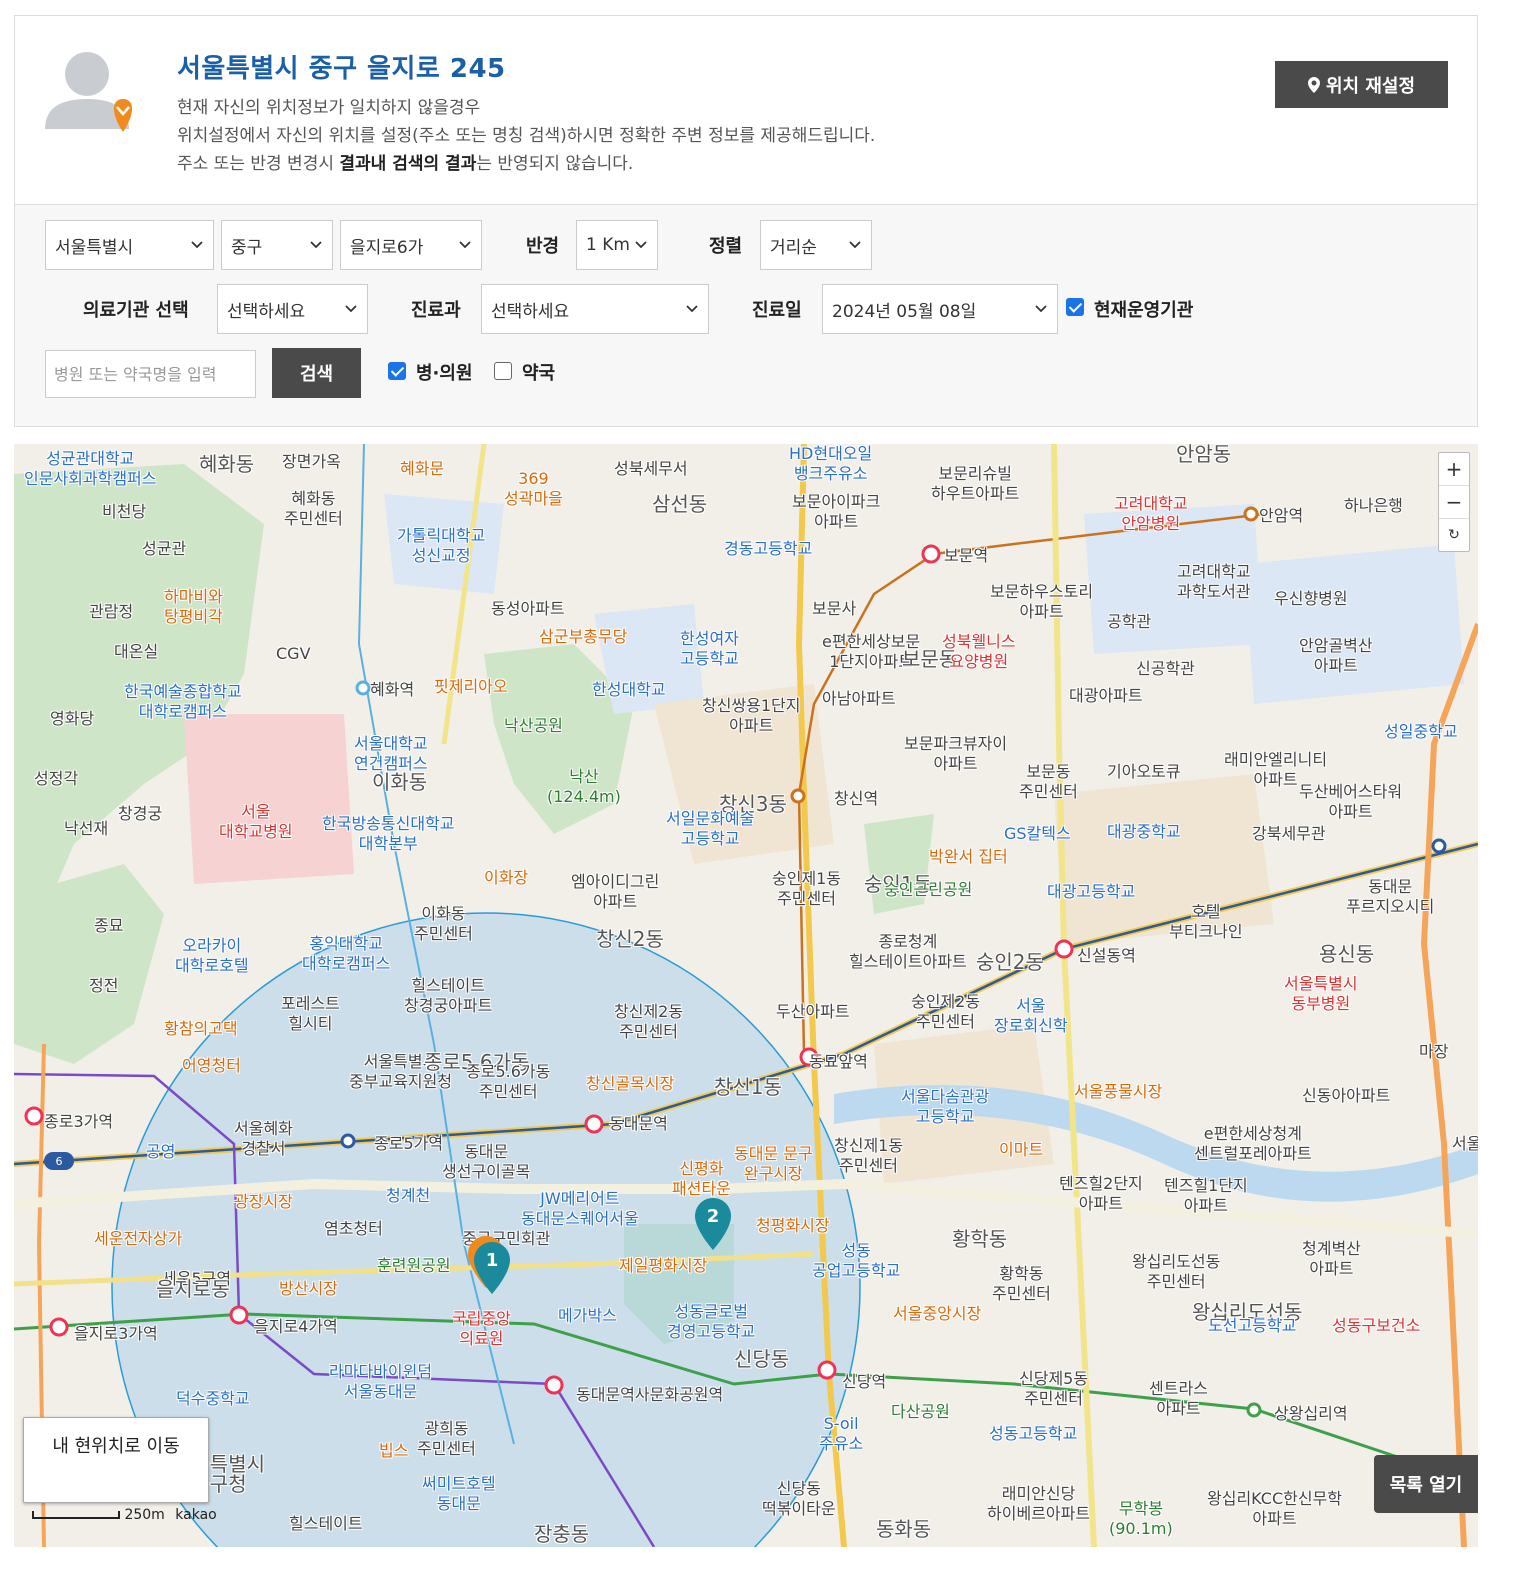  Describe the element at coordinates (150, 374) in the screenshot. I see `search-input` at that location.